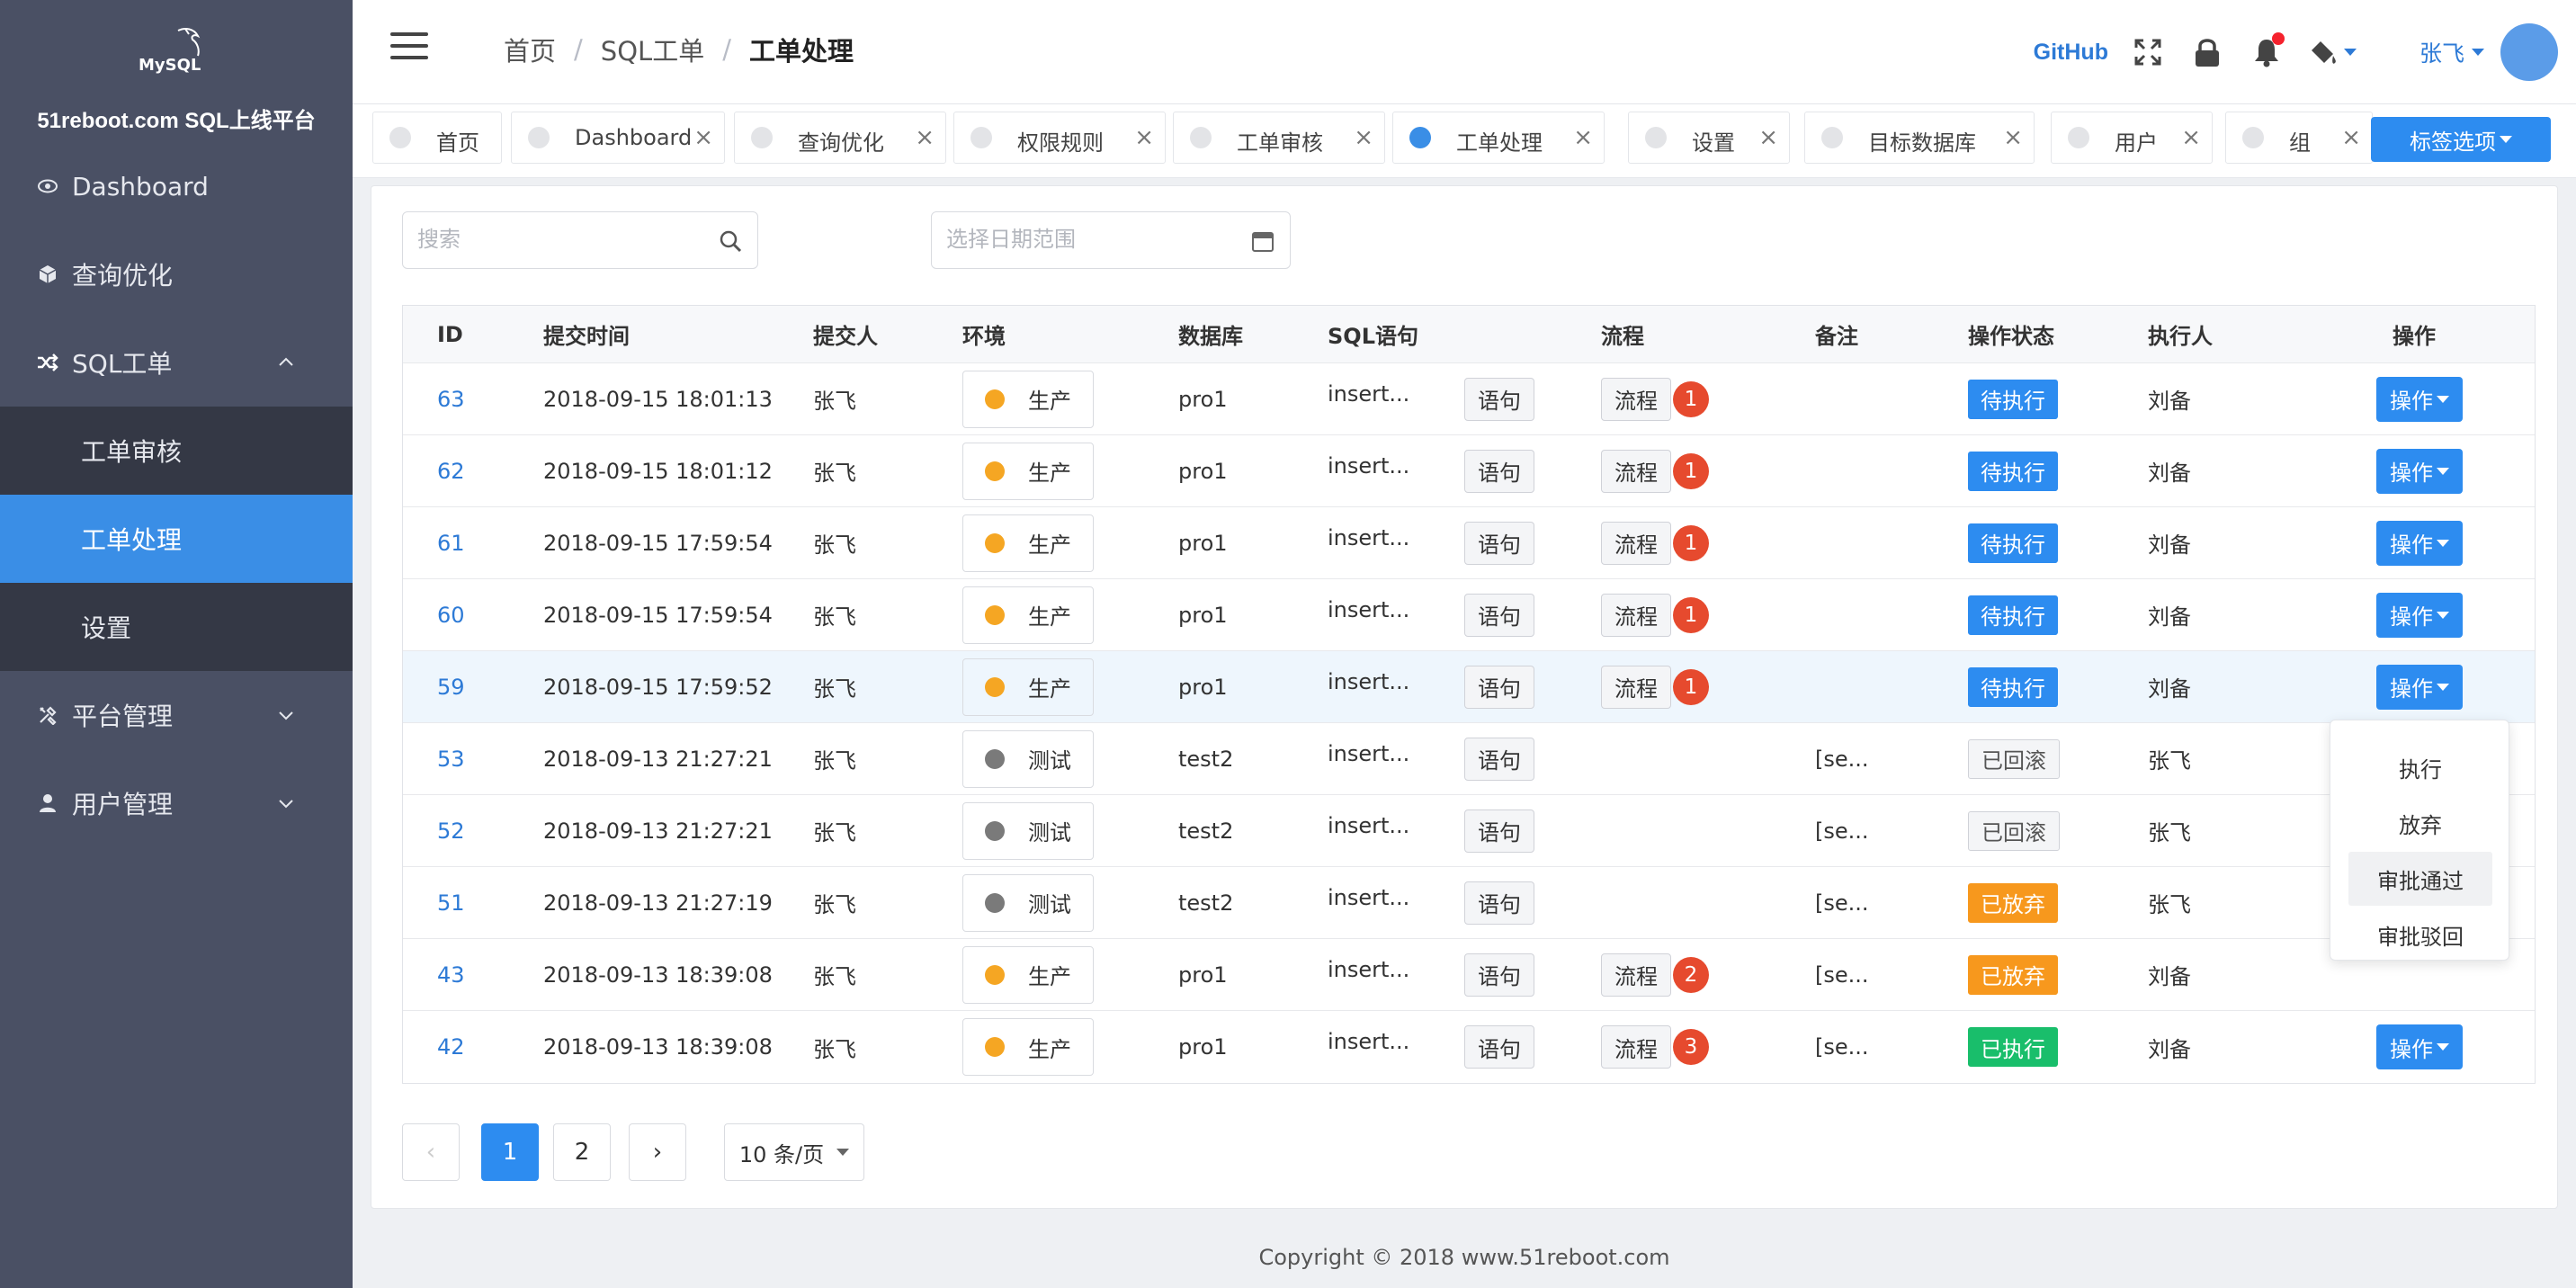 The image size is (2576, 1288). I want to click on tab-users: 用户 ×, so click(2132, 138).